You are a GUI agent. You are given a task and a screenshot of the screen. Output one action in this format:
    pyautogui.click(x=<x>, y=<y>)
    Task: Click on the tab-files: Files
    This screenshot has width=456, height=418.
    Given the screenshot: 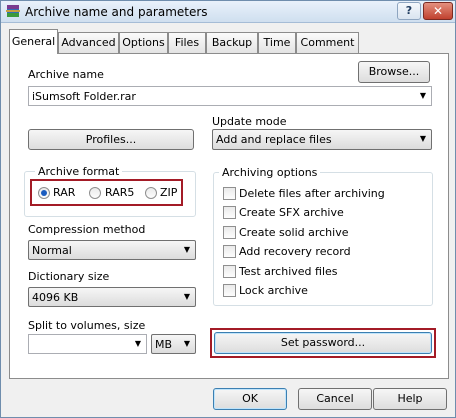 What is the action you would take?
    pyautogui.click(x=187, y=42)
    